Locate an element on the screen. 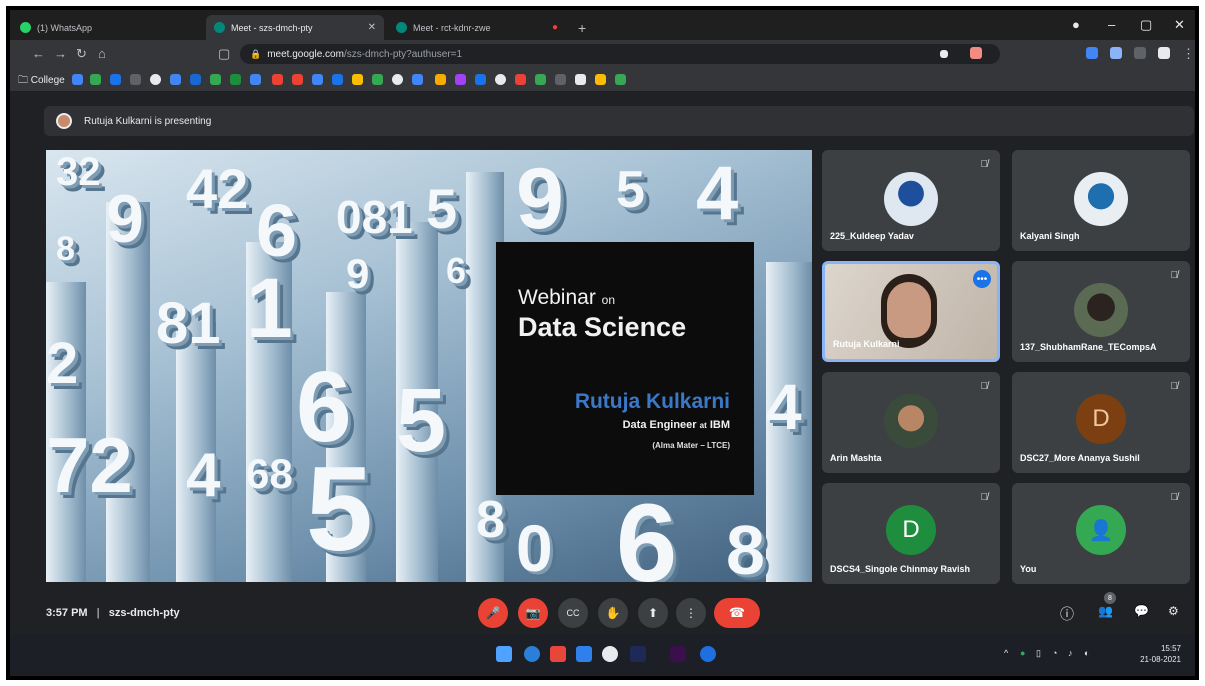  participant-tile: 🎙̸ D DSCS4_Singole Chinmay Ravish is located at coordinates (911, 533).